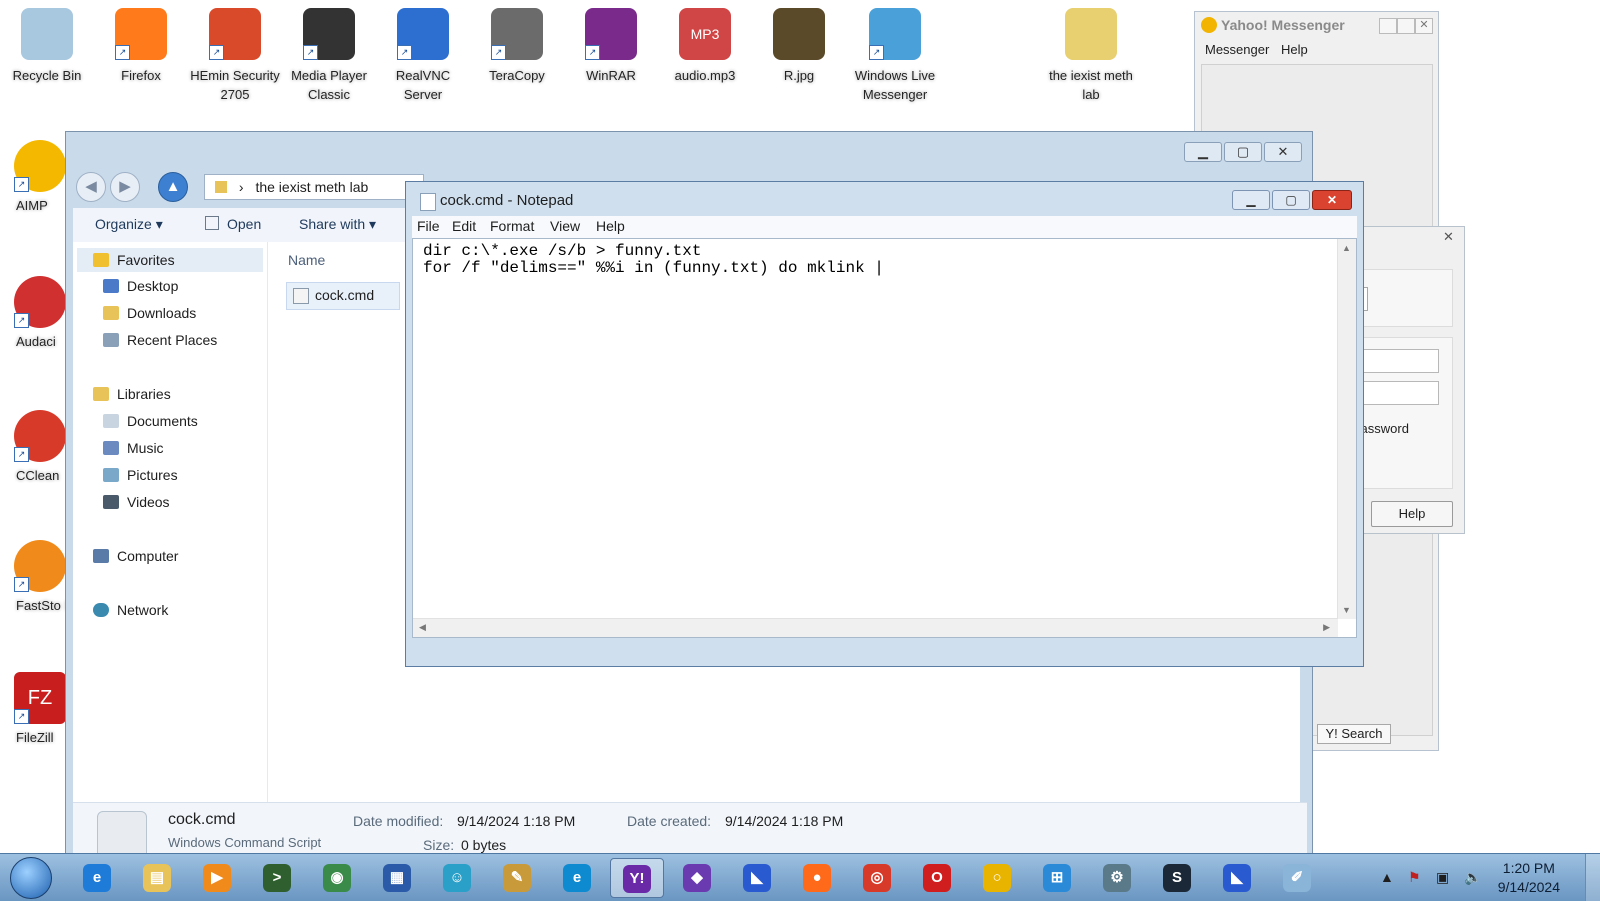 This screenshot has width=1600, height=901. I want to click on taskbar-file-explorer-button: ▤, so click(157, 878).